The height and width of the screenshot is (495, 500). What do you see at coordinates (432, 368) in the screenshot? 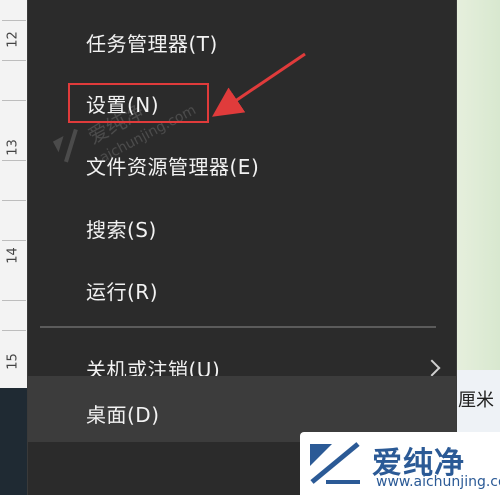
I see `chevron-right-icon` at bounding box center [432, 368].